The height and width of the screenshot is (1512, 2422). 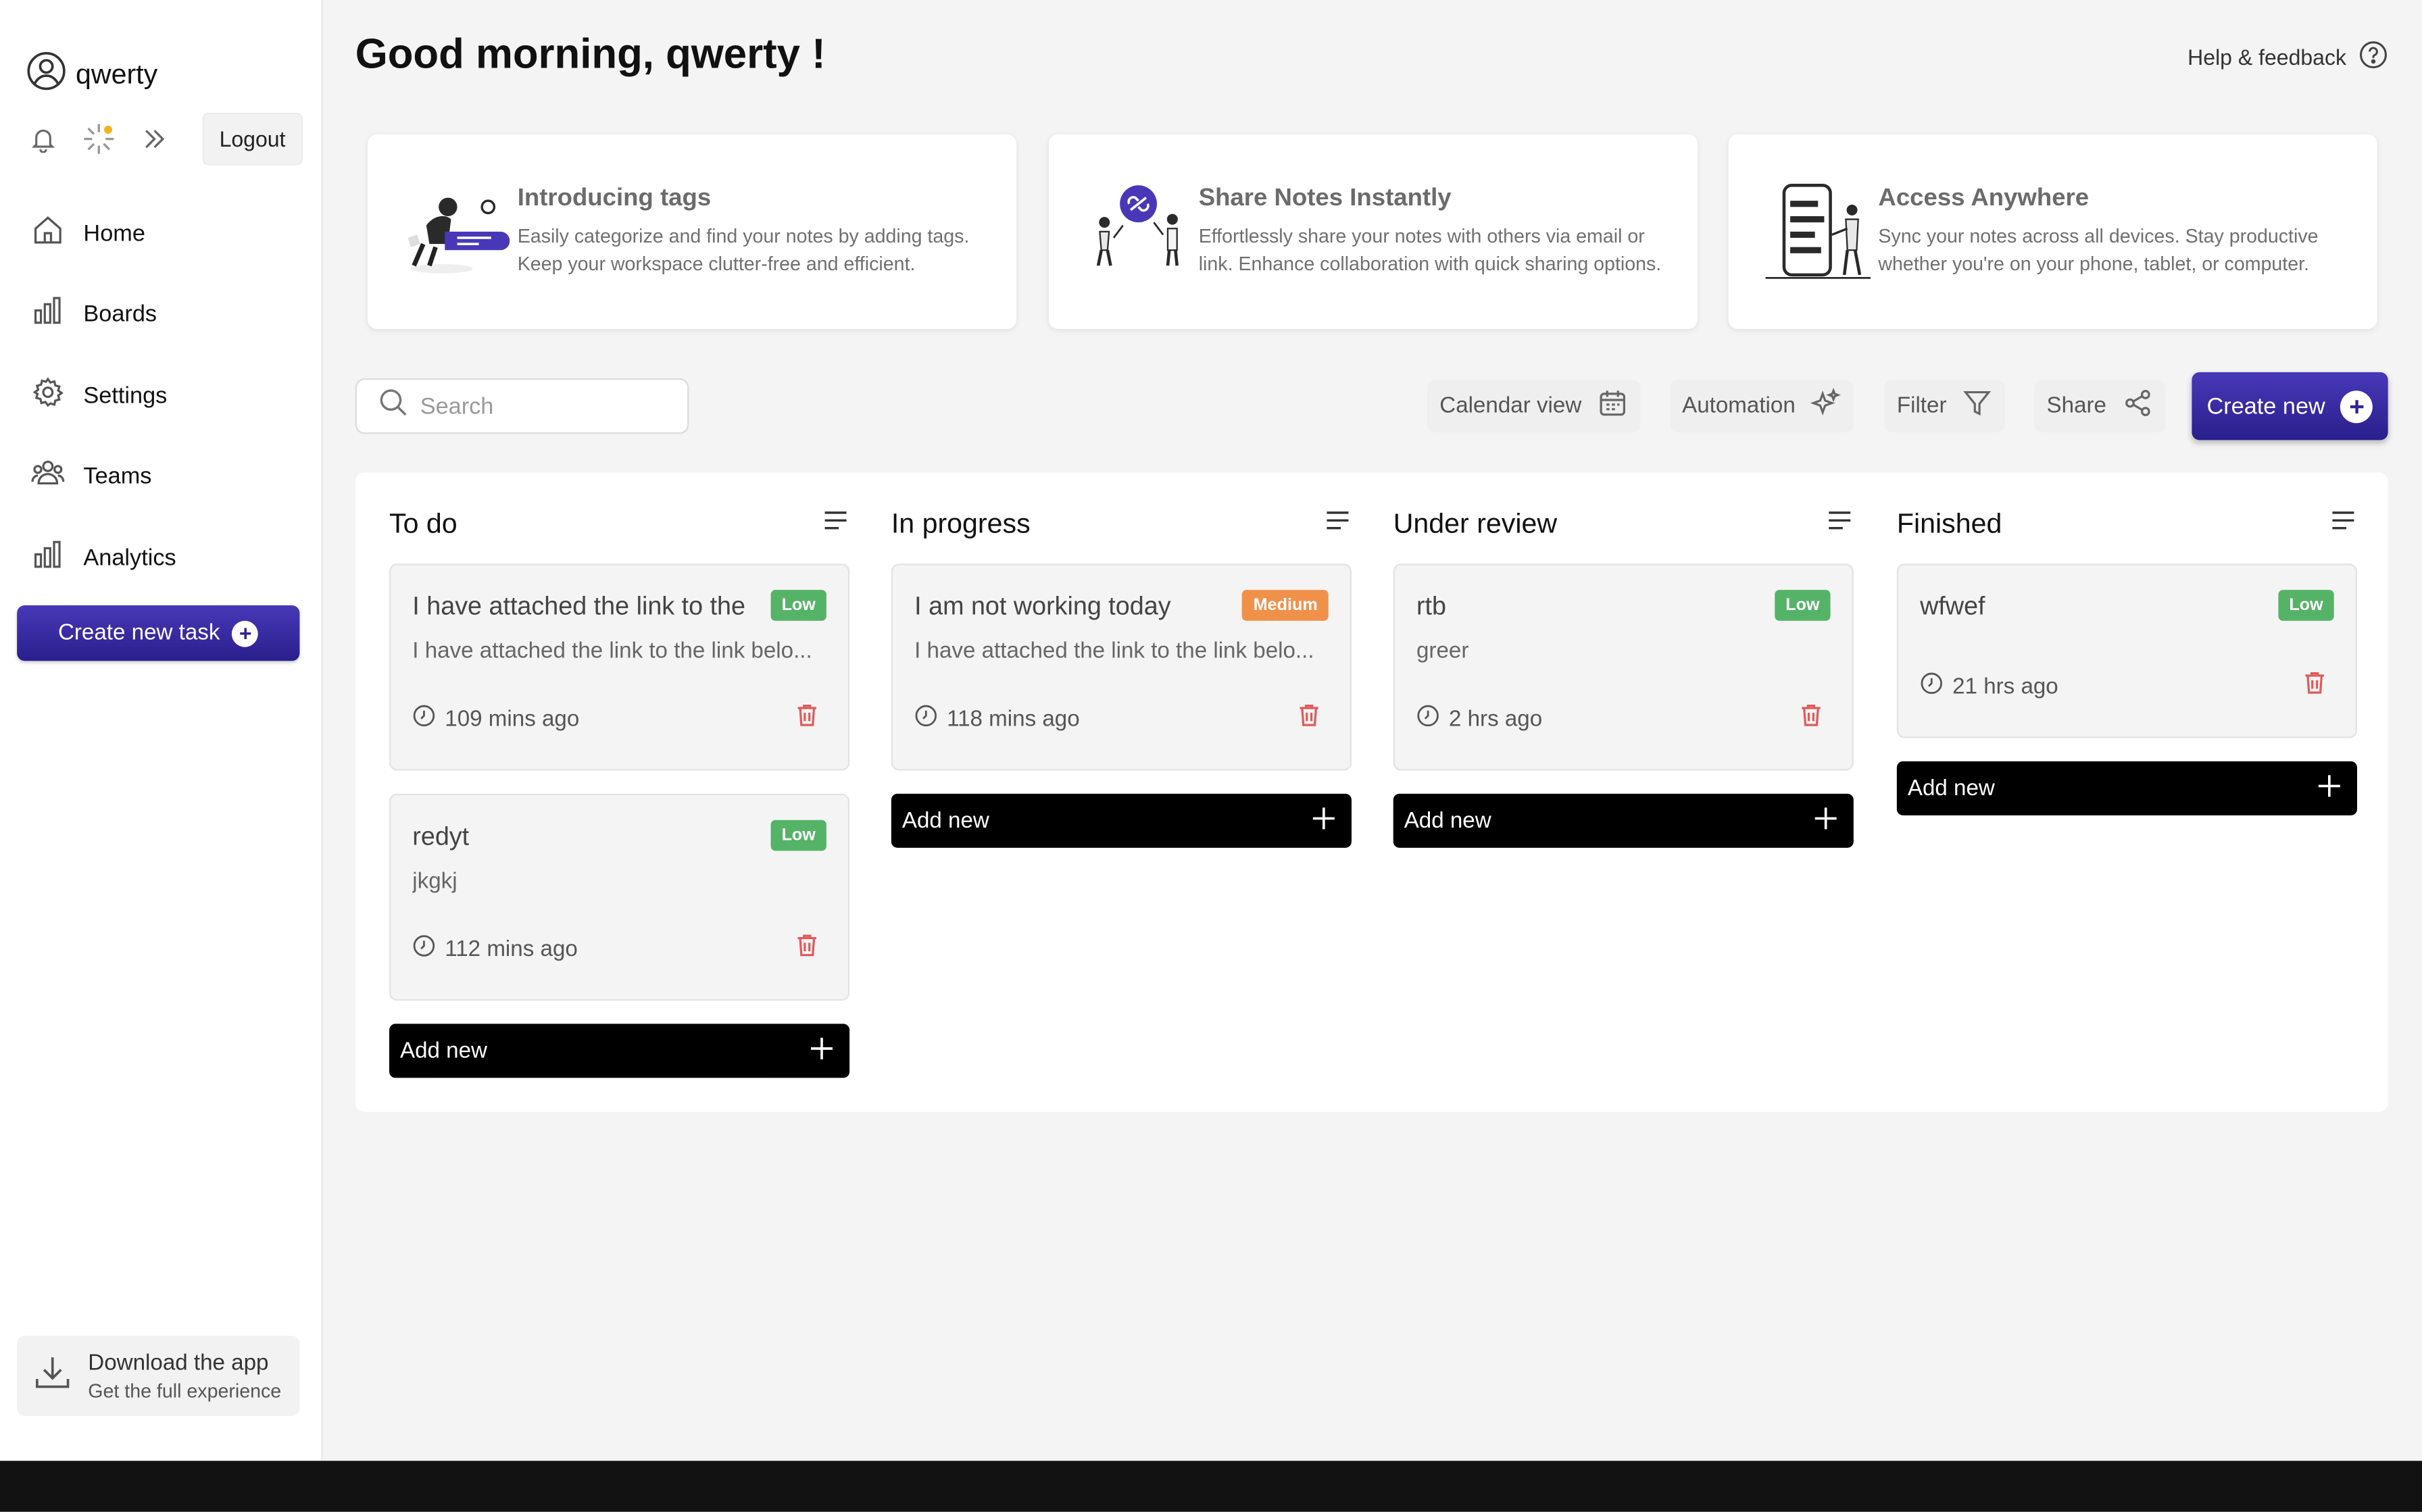 I want to click on task-description: greer, so click(x=1442, y=651).